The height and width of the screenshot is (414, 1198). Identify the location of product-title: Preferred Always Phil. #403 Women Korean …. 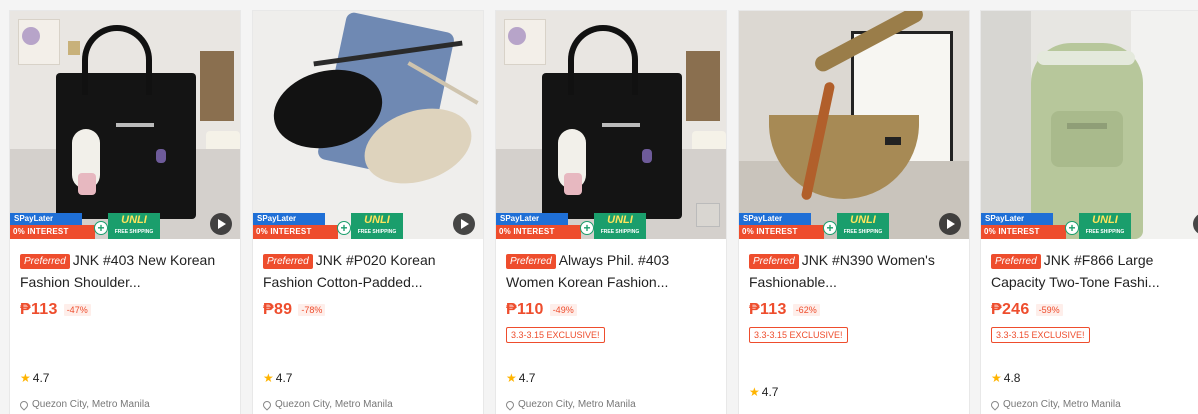
(611, 271).